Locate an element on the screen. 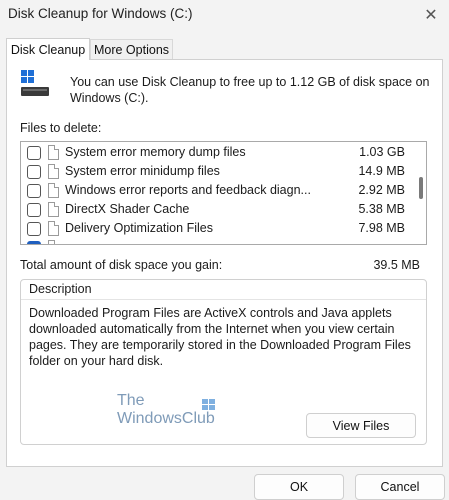 This screenshot has height=500, width=449. file-size: 7.98 MB is located at coordinates (381, 228).